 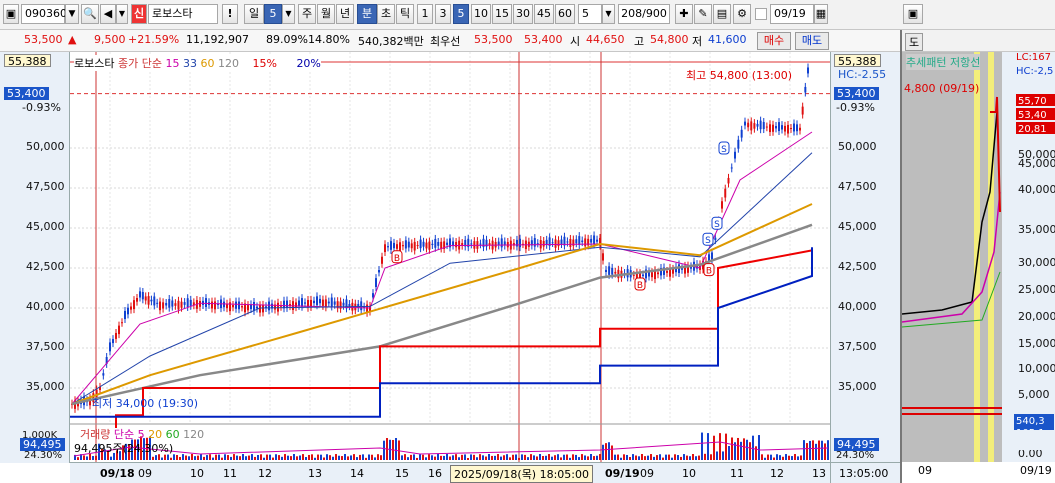 I want to click on sell-button: 매도, so click(x=812, y=41).